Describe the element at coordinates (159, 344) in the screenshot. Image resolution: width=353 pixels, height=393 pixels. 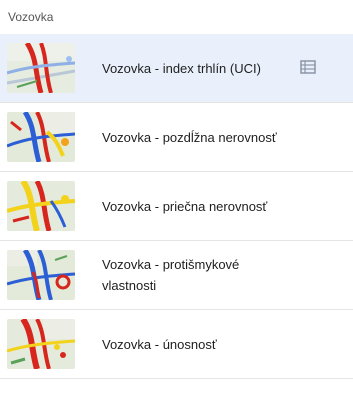
I see `layer-label: Vozovka - únosnosť` at that location.